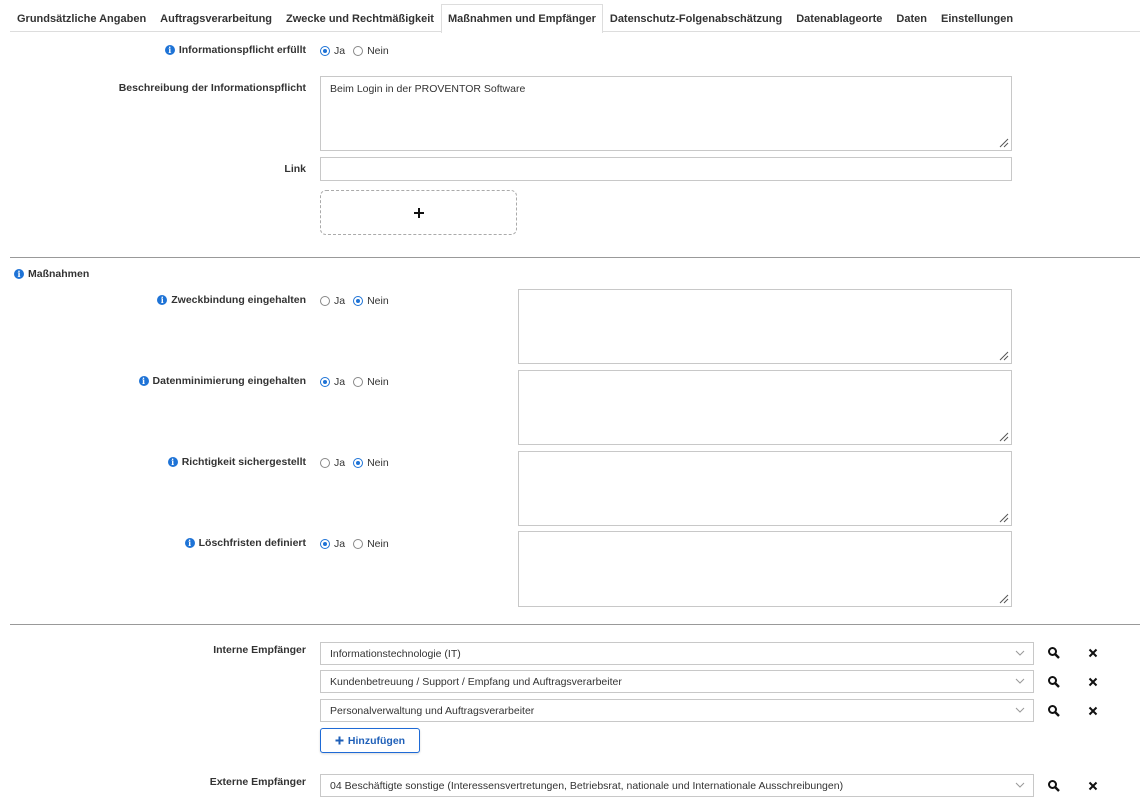 The height and width of the screenshot is (800, 1140). I want to click on tab-massnahmen-und-empfaenger: Maßnahmen und Empfänger, so click(521, 18).